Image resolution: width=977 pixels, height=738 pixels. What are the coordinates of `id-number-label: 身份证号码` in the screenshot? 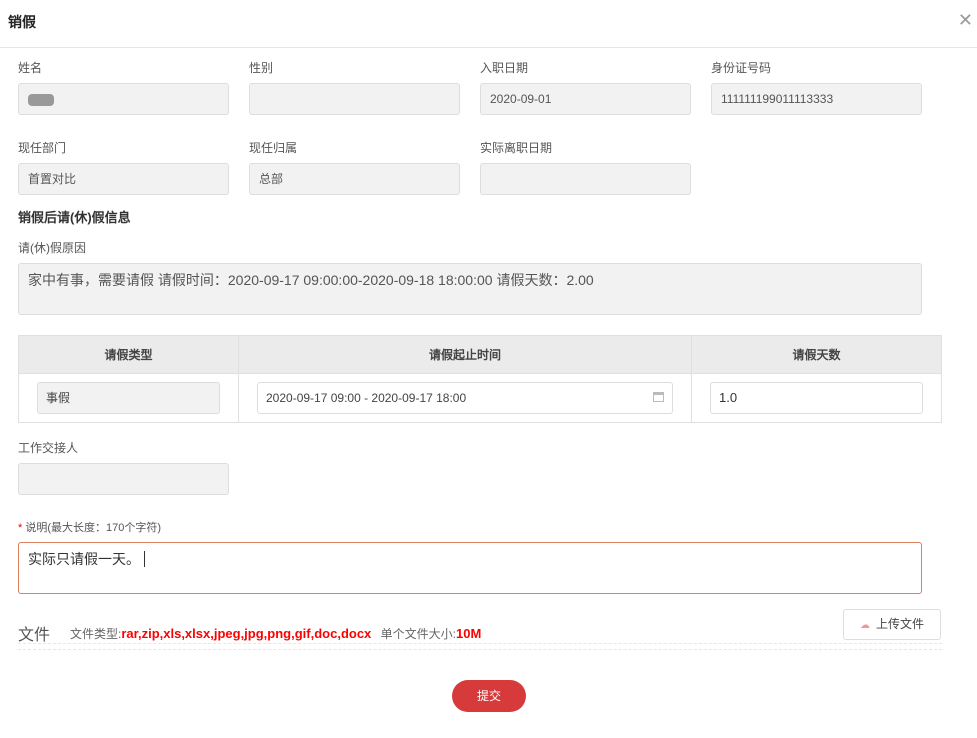 It's located at (741, 68).